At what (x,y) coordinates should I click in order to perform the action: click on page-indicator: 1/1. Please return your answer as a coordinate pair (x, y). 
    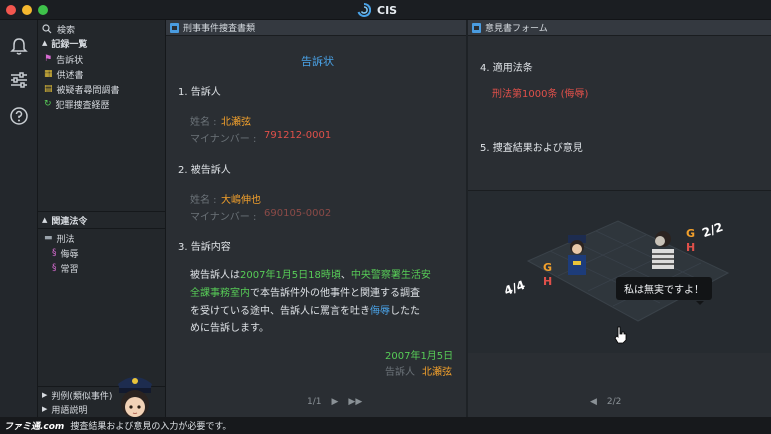
    Looking at the image, I should click on (314, 402).